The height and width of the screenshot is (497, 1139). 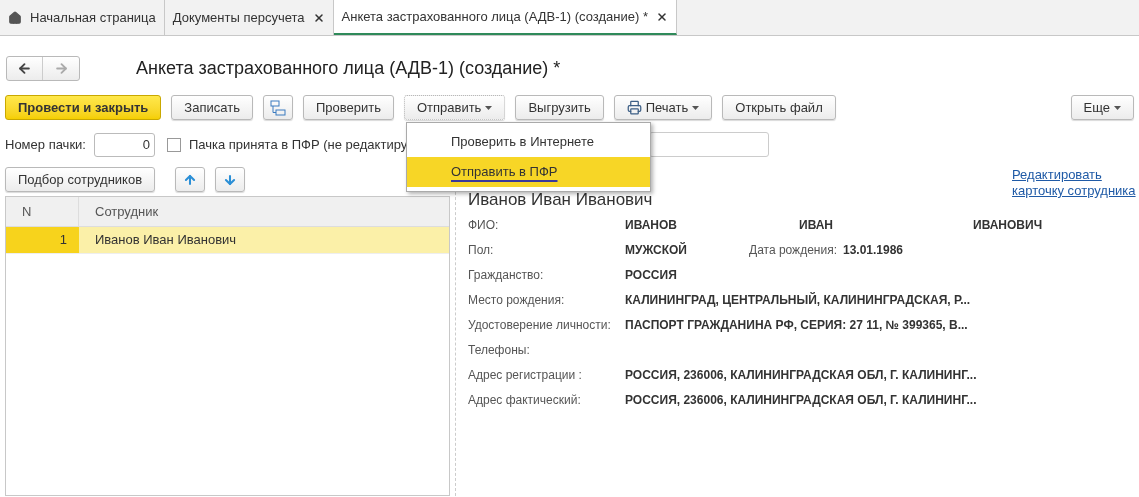 I want to click on pick-employees-button: Подбор сотрудников, so click(x=80, y=179).